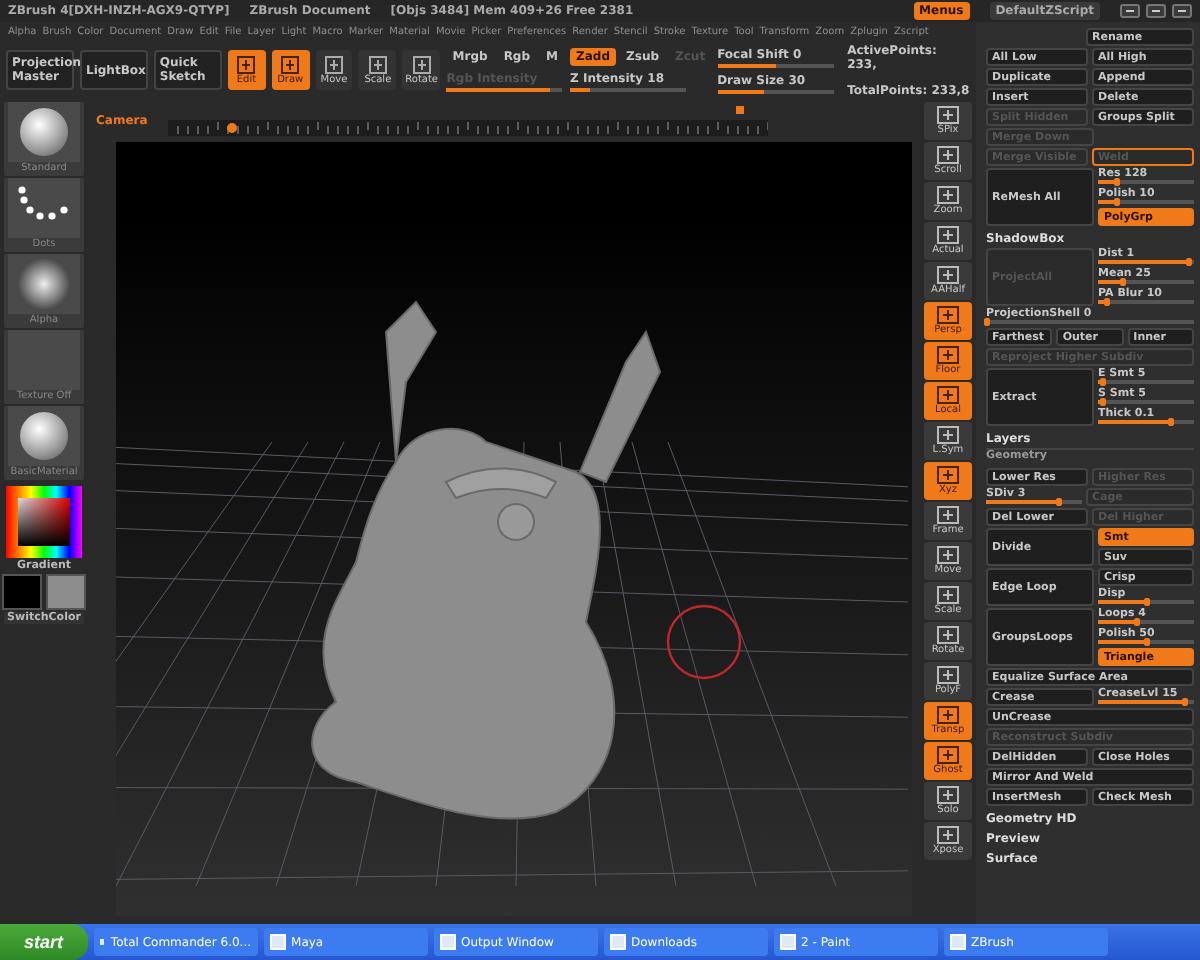 The height and width of the screenshot is (960, 1200). Describe the element at coordinates (22, 592) in the screenshot. I see `main-color-swatch` at that location.